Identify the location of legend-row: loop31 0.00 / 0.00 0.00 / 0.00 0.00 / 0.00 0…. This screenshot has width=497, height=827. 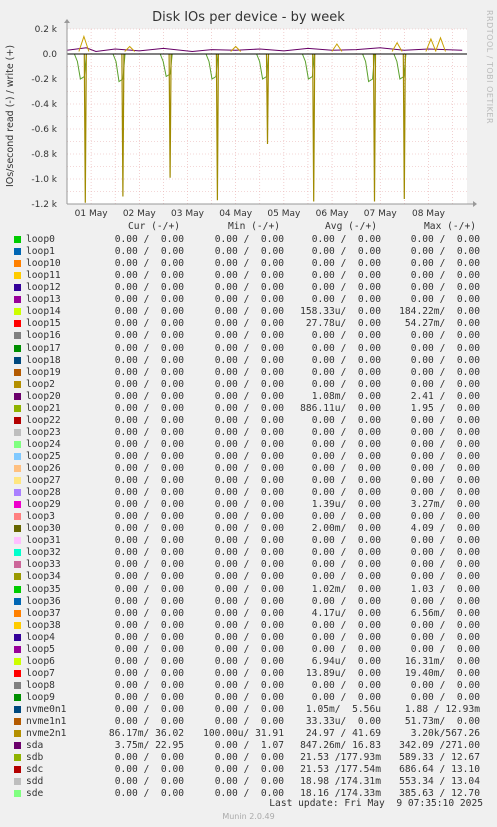
(248, 541).